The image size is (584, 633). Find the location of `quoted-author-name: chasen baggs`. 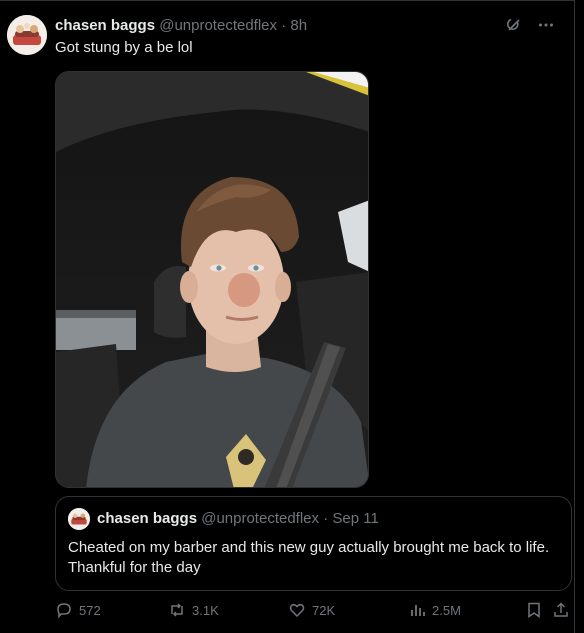

quoted-author-name: chasen baggs is located at coordinates (147, 518).